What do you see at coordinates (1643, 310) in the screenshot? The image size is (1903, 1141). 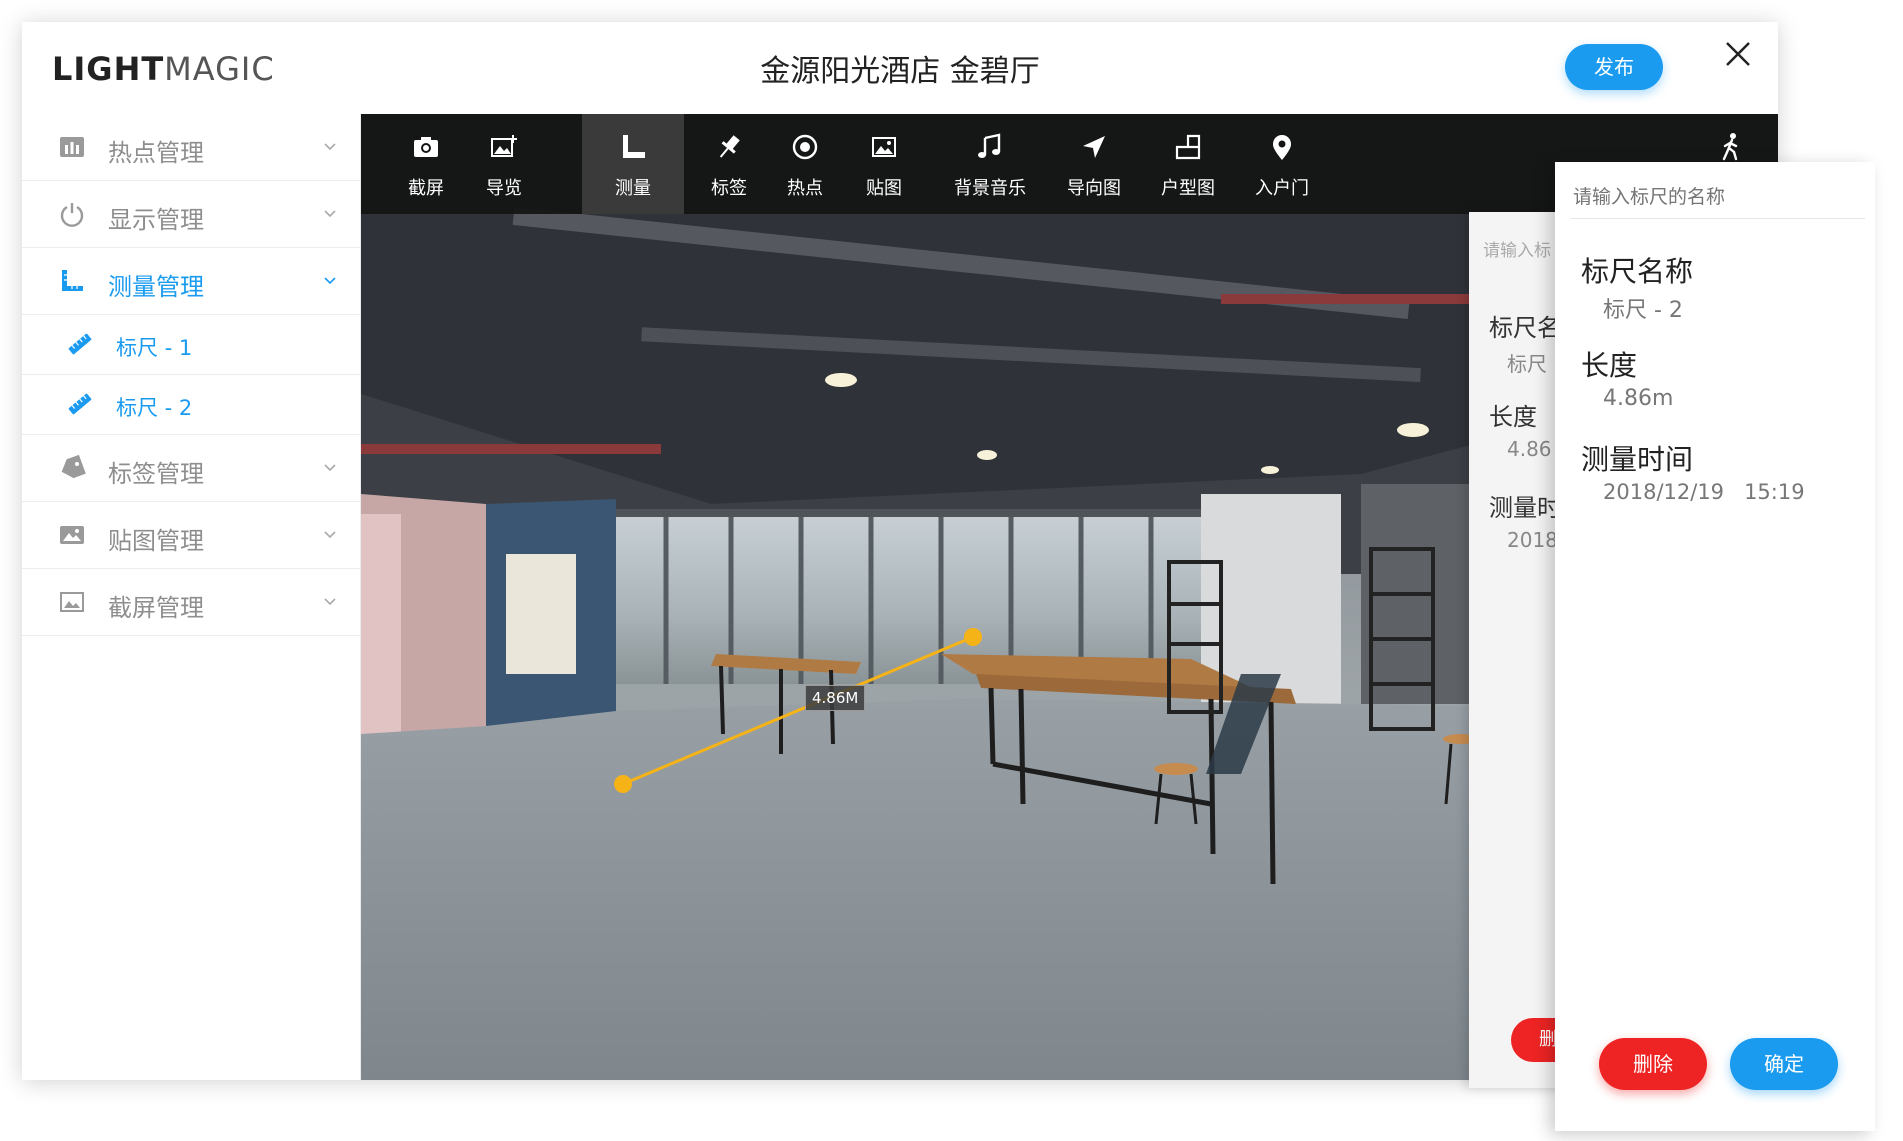 I see `ruler-name-value: 标尺 - 2` at bounding box center [1643, 310].